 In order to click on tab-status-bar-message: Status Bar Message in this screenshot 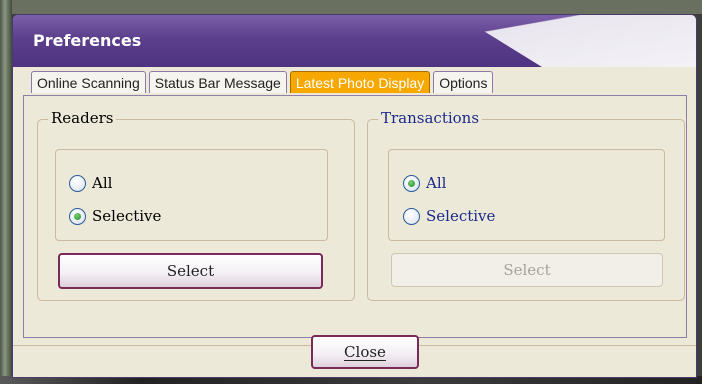, I will do `click(217, 82)`.